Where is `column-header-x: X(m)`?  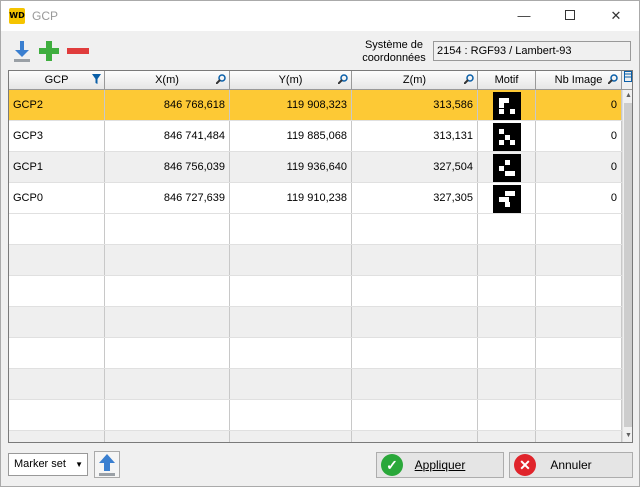
column-header-x: X(m) is located at coordinates (167, 80).